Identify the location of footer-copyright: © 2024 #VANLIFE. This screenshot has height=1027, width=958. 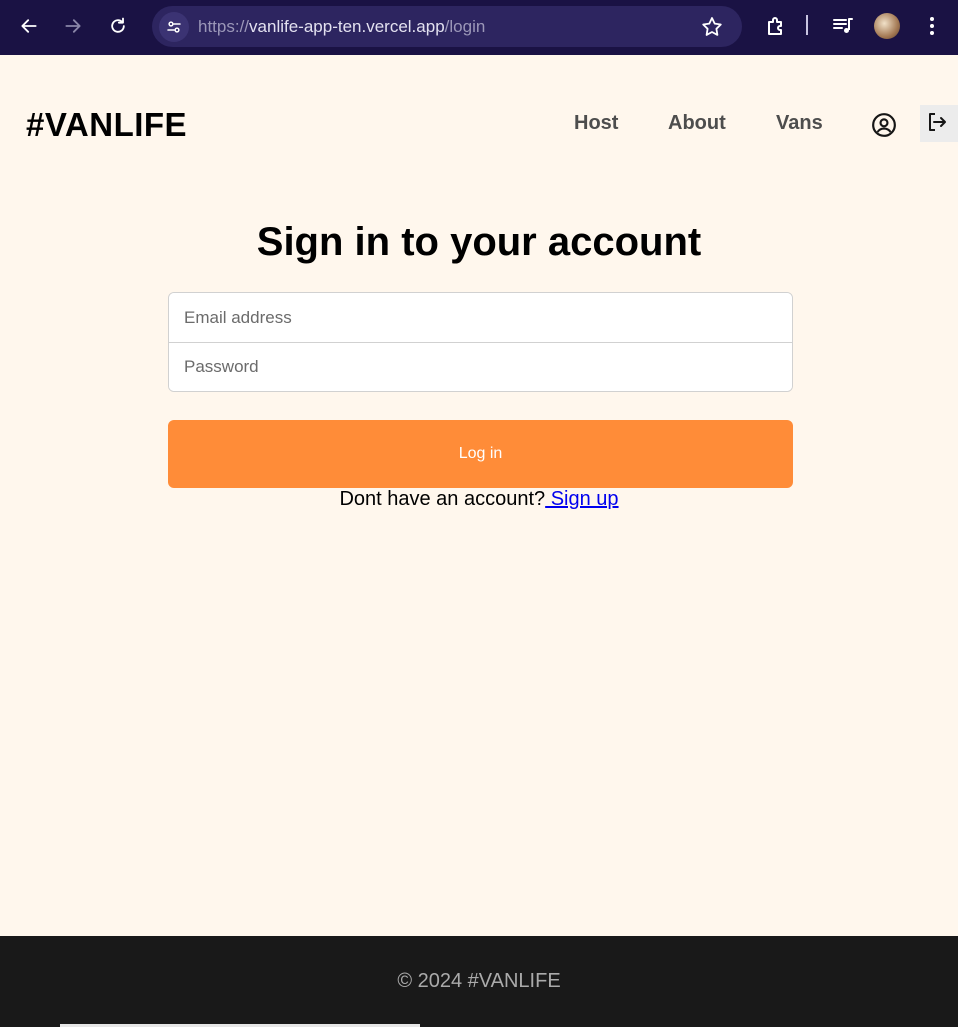
(479, 981).